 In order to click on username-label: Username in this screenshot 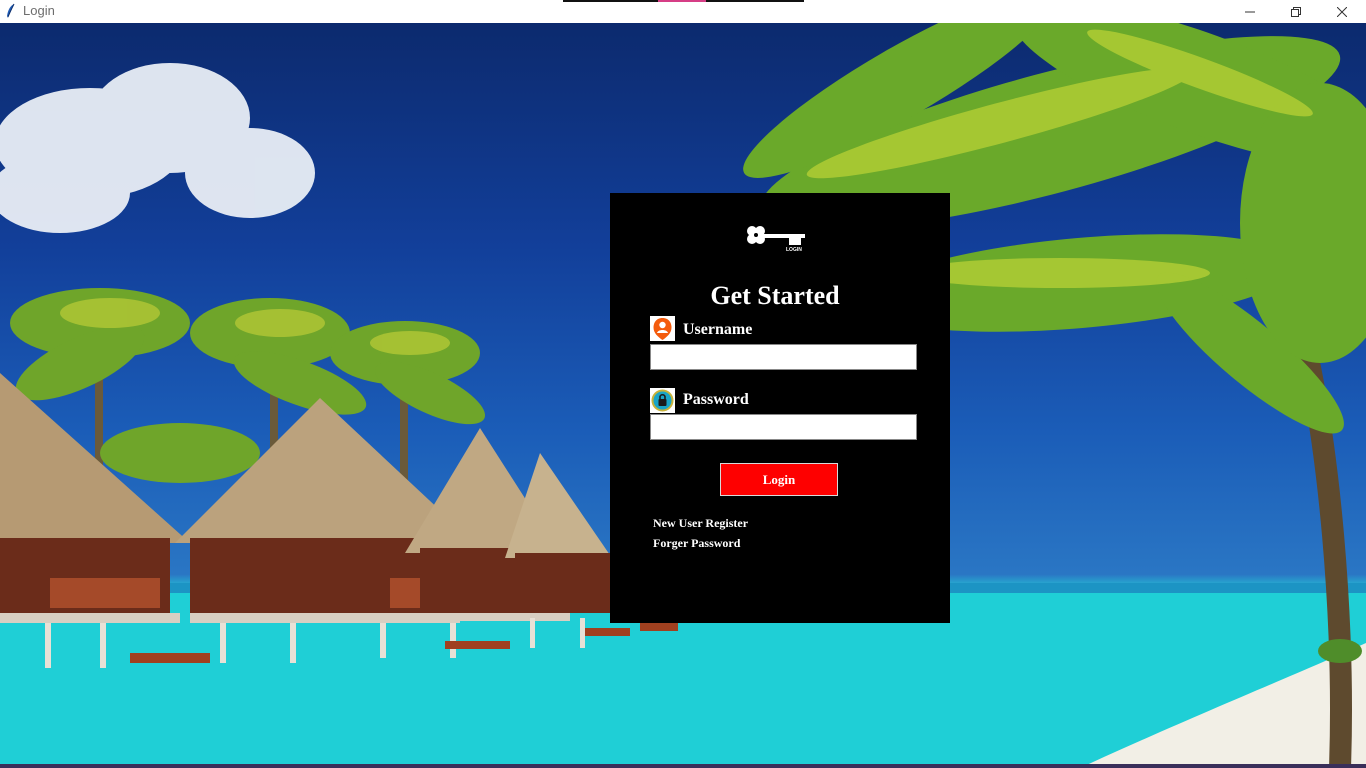, I will do `click(718, 329)`.